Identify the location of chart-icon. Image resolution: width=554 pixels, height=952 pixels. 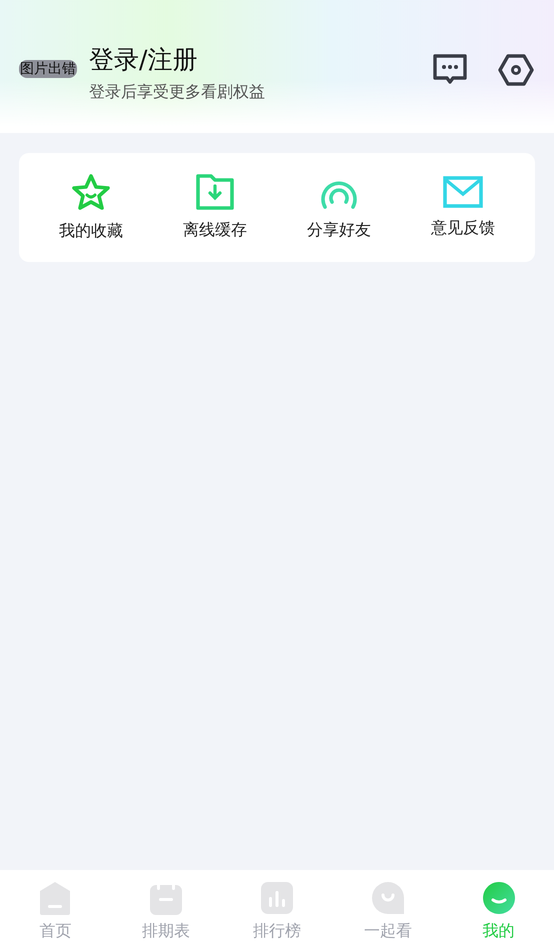
(277, 897).